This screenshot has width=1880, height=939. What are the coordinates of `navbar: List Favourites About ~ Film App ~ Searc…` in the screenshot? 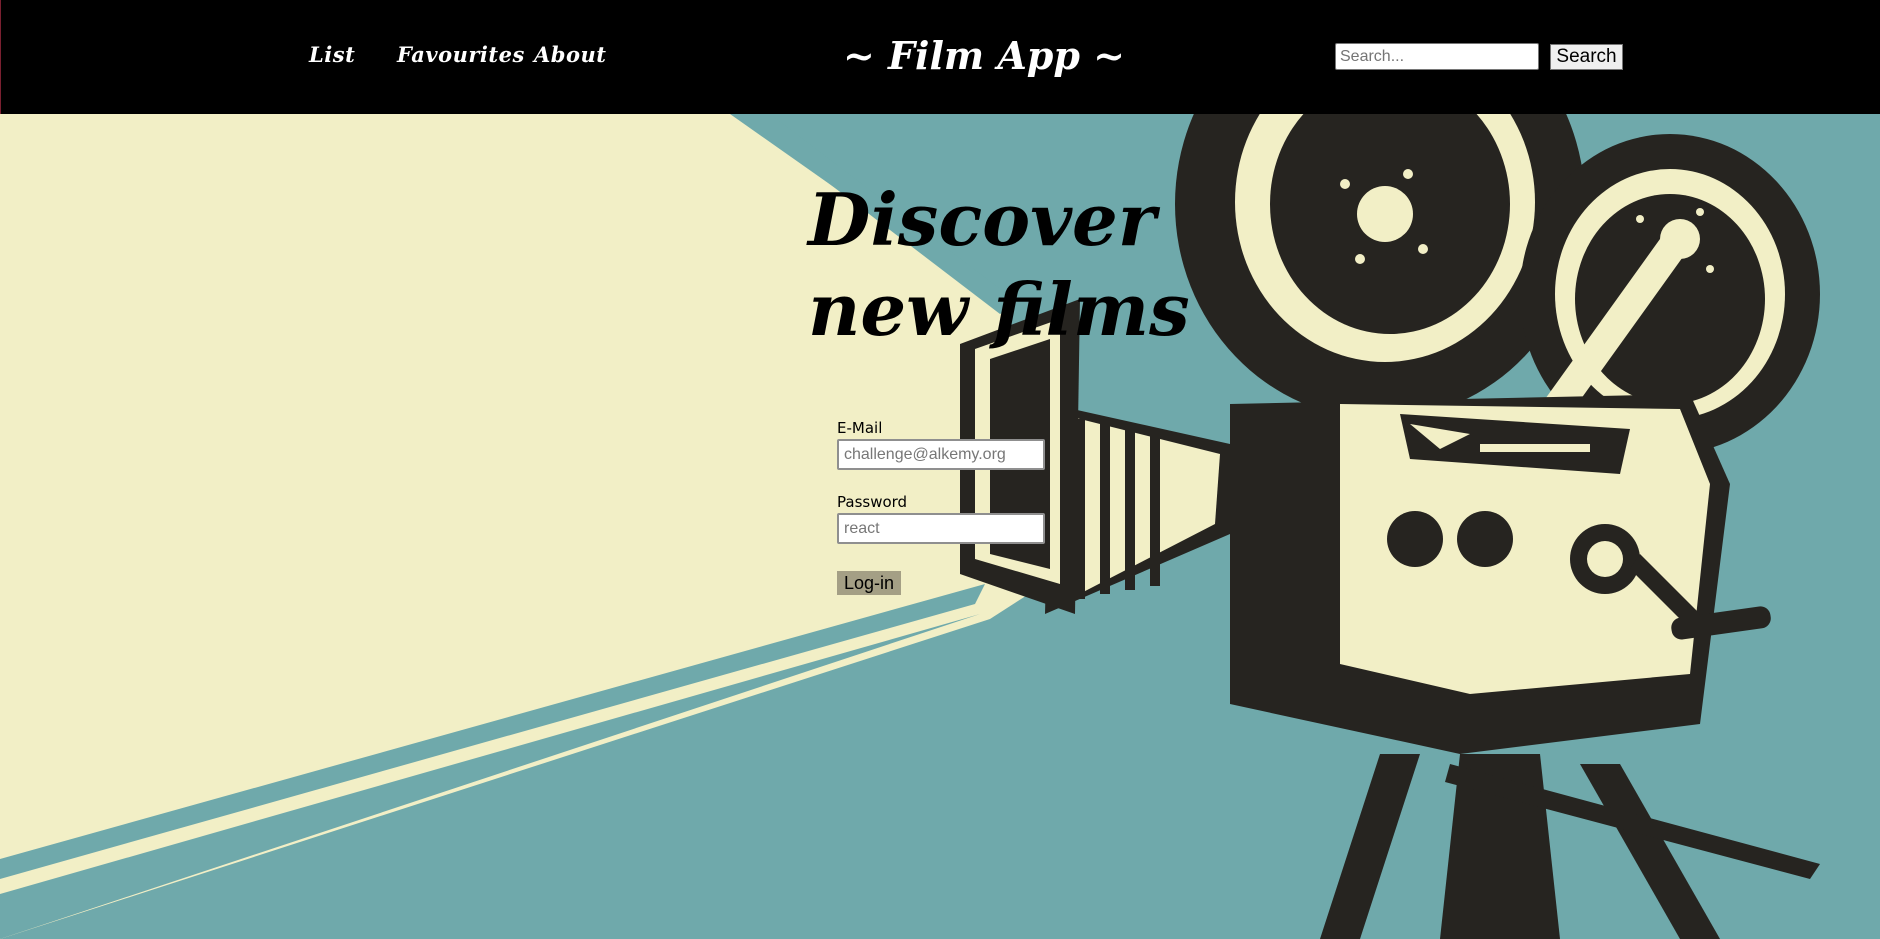 It's located at (940, 57).